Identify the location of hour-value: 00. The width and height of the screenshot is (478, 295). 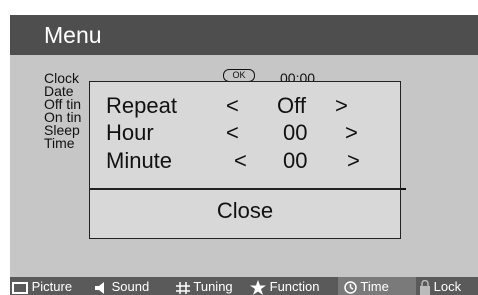
(295, 132).